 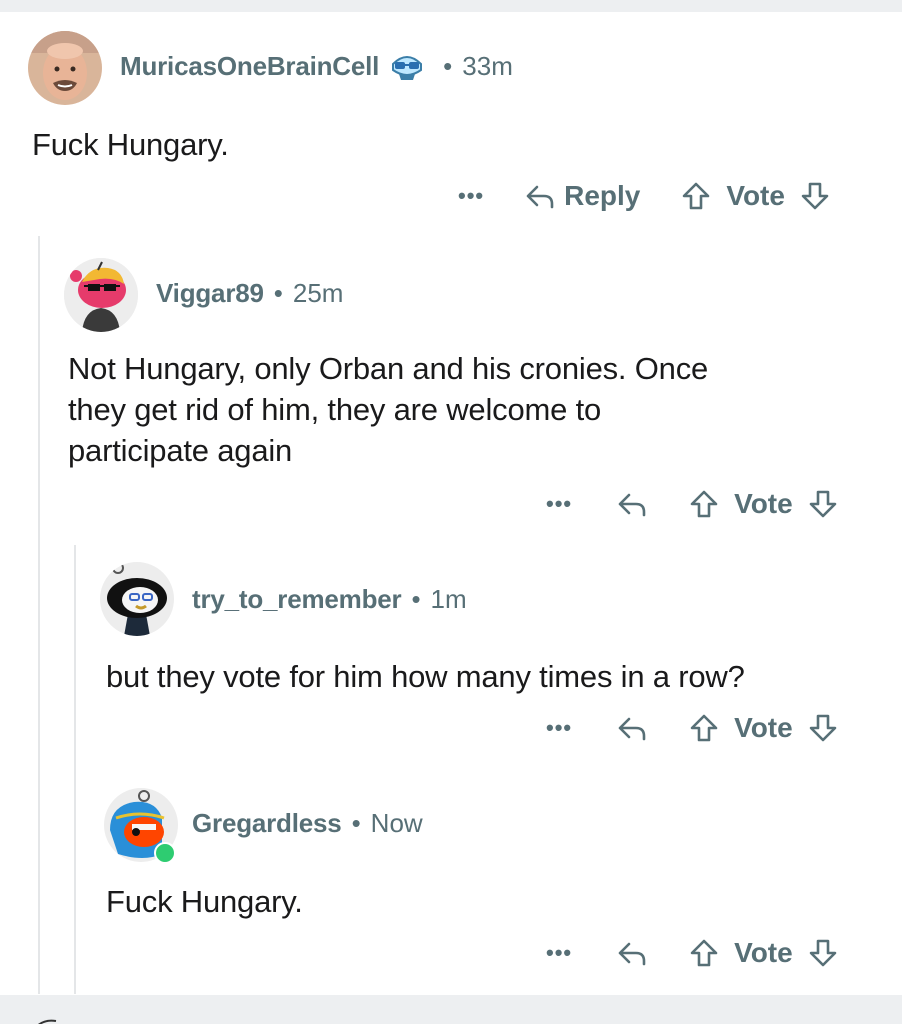 I want to click on comment-actions: ••• Reply Vote, so click(x=644, y=196).